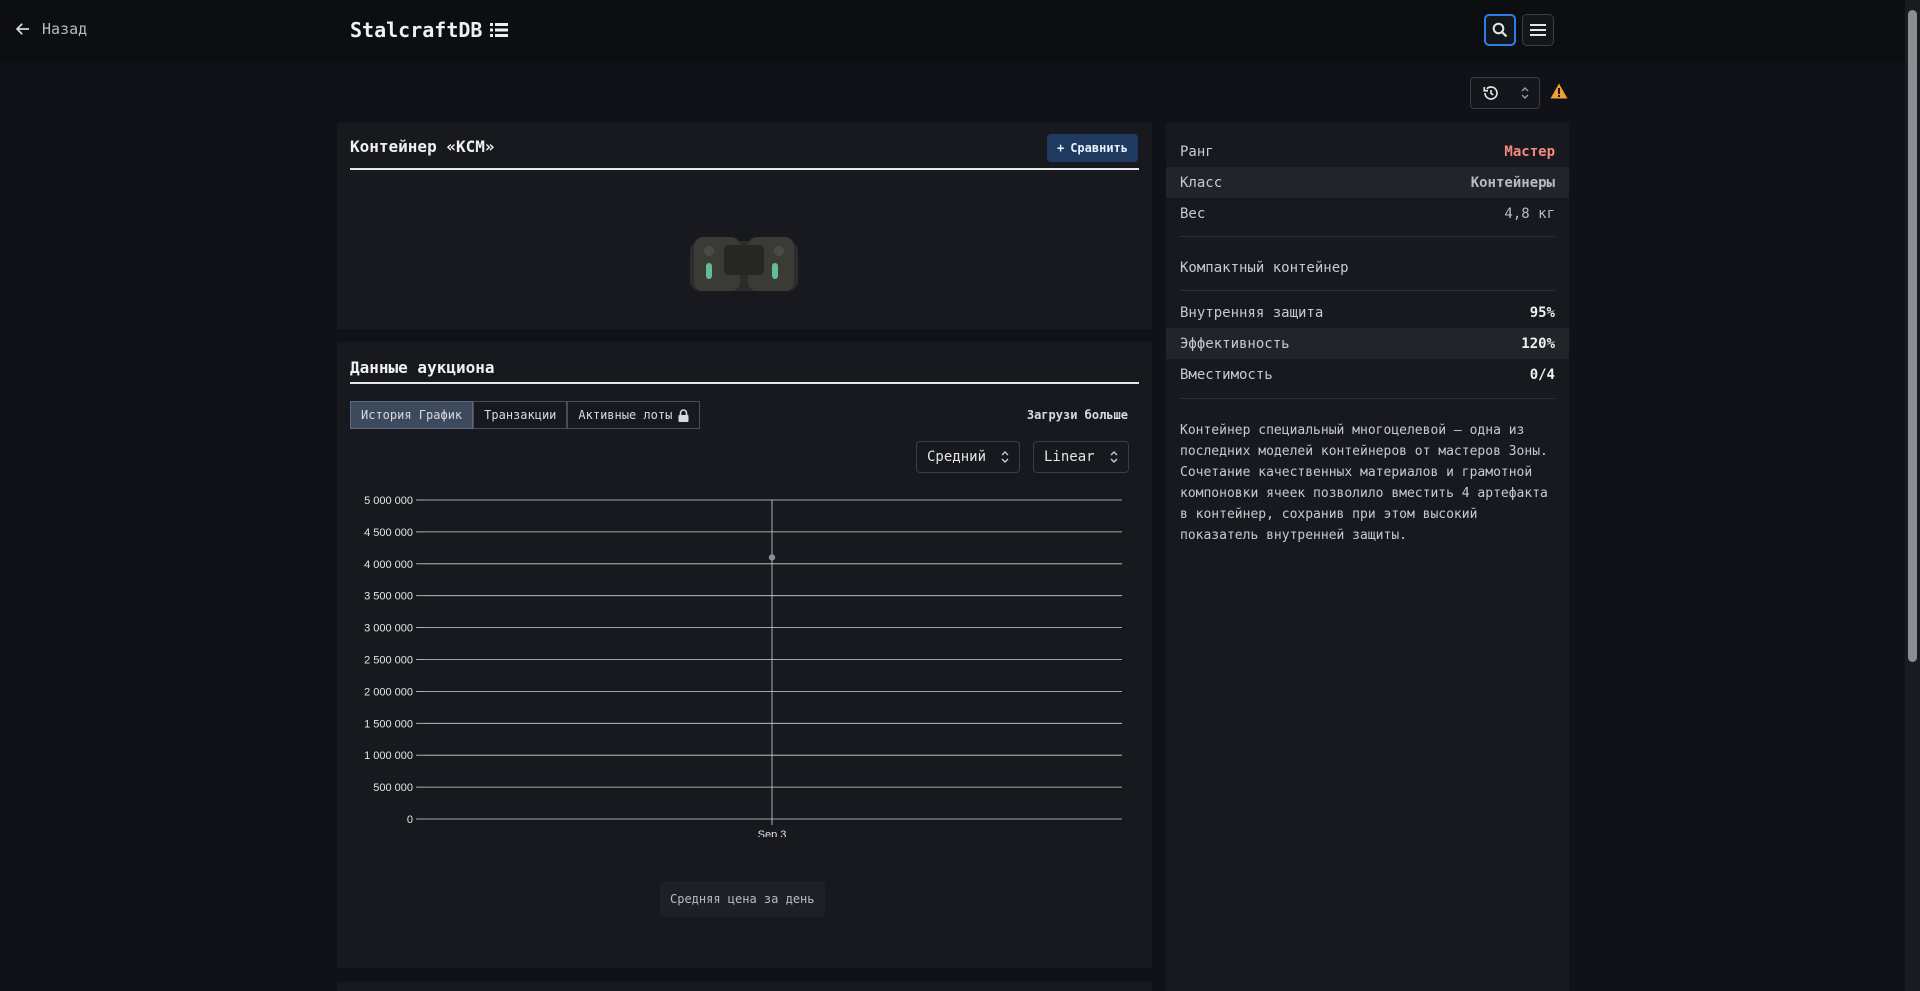 This screenshot has width=1920, height=991. I want to click on stat-label: Вместимость, so click(1226, 374).